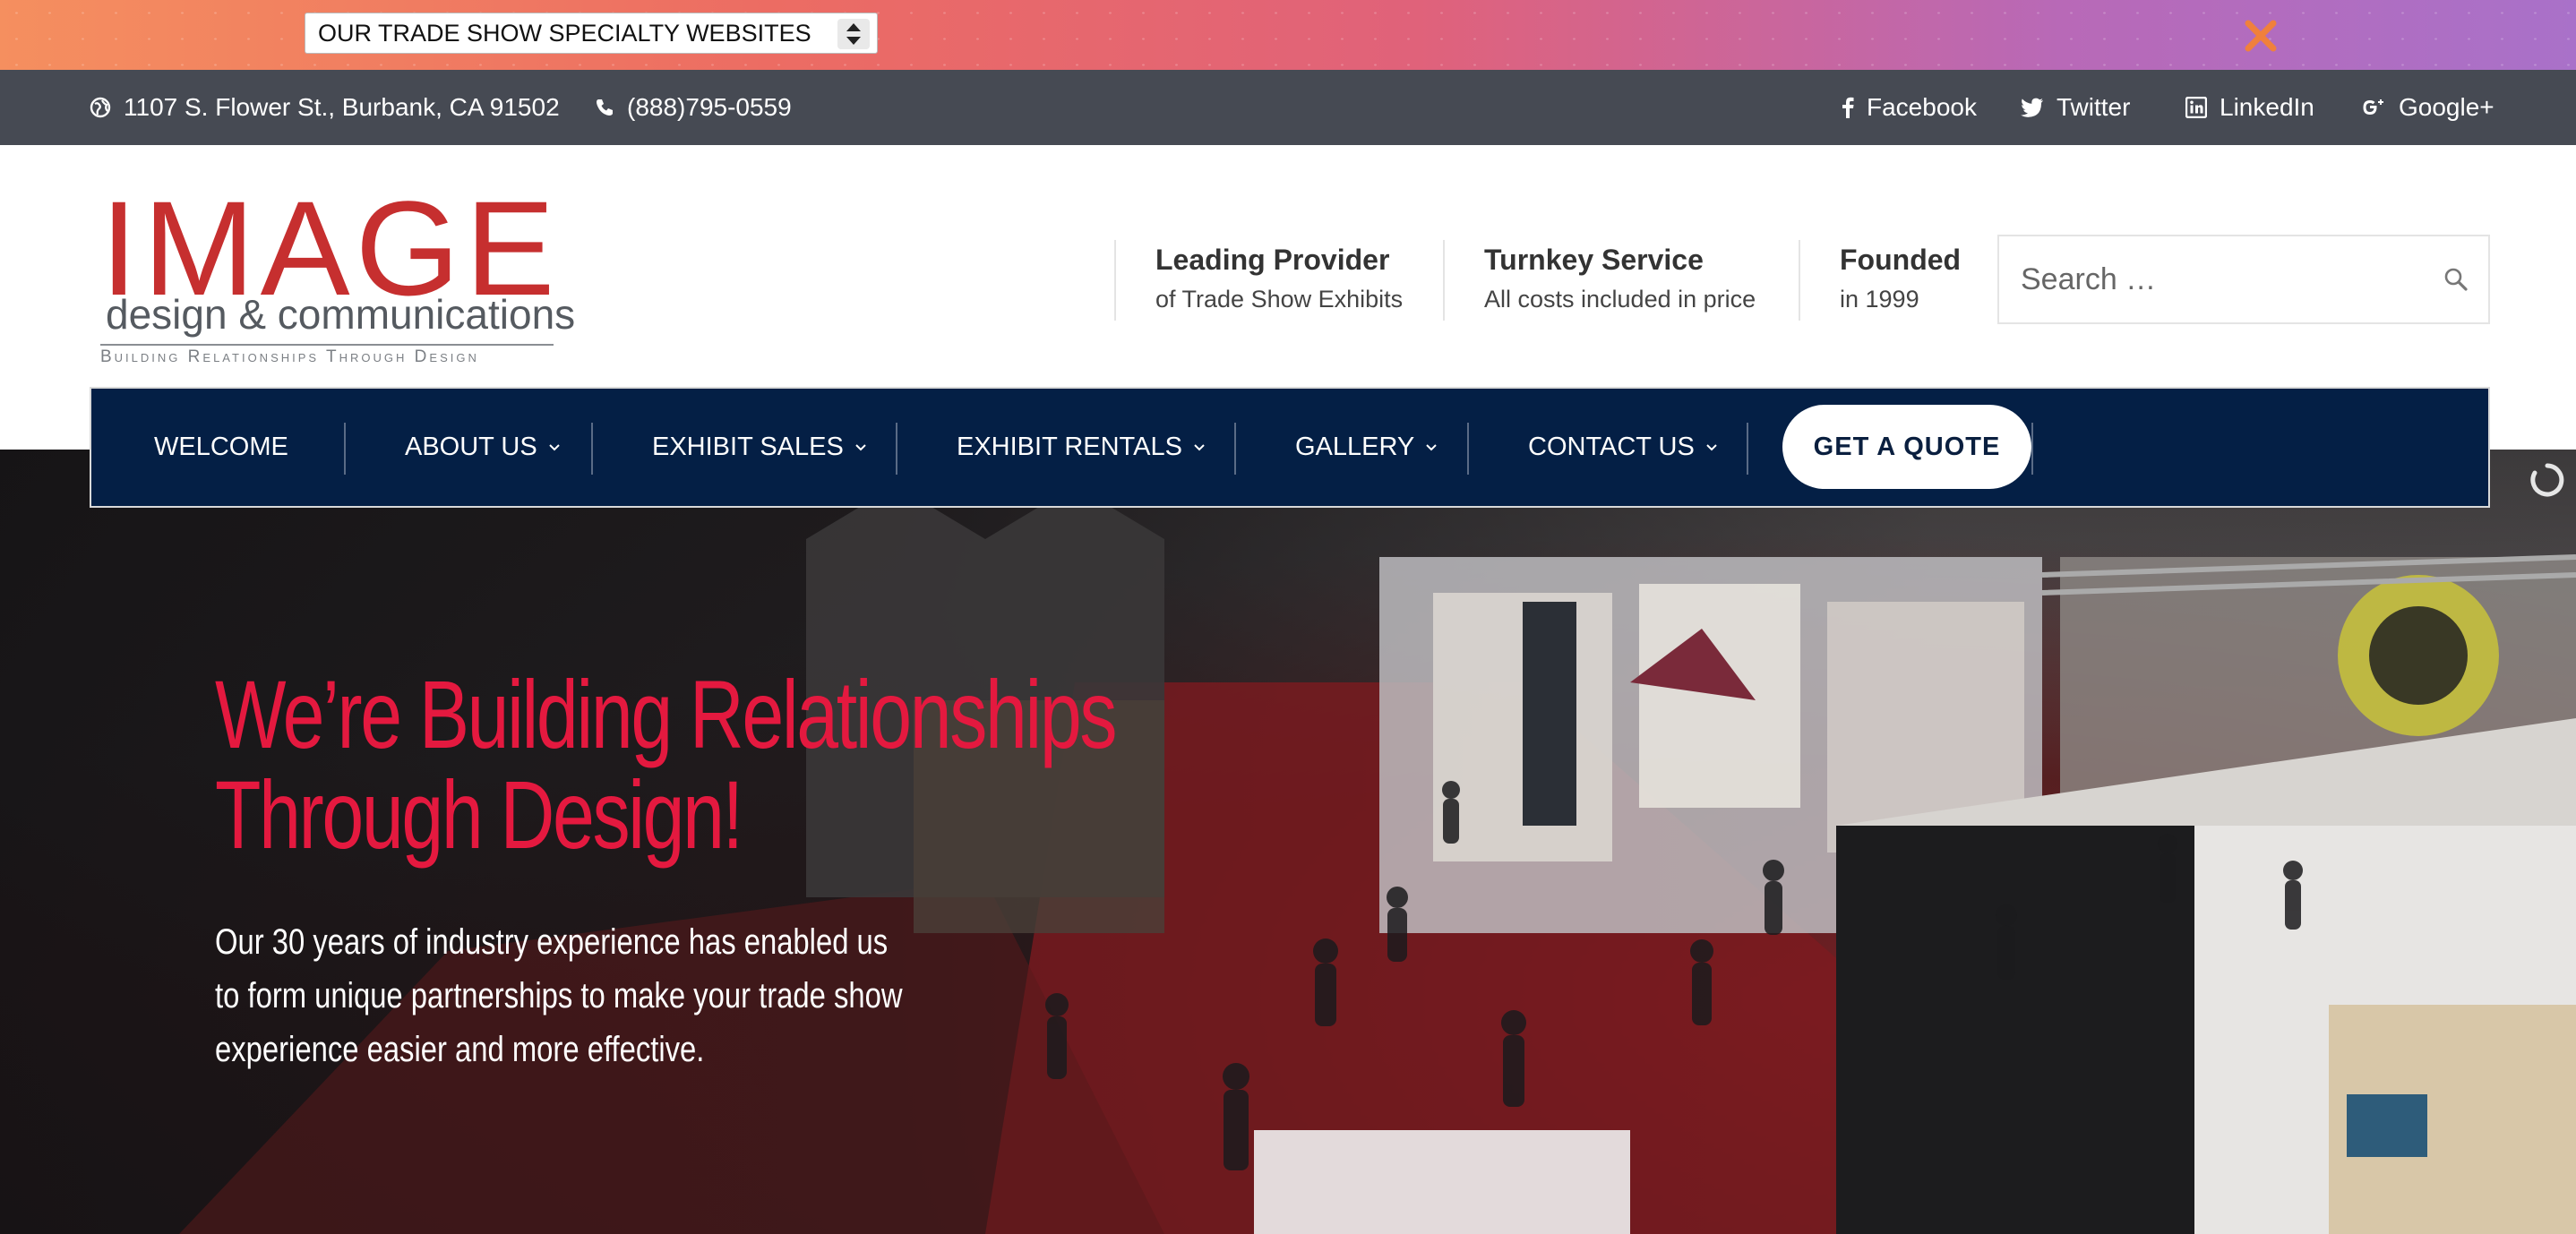 The height and width of the screenshot is (1234, 2576). I want to click on nav-item-label: WELCOME, so click(221, 447).